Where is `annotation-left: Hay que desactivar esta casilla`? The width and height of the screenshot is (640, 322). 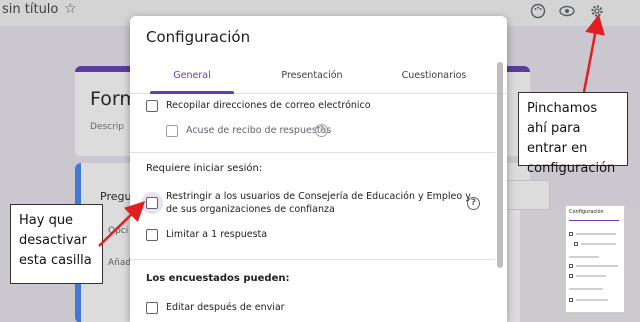
annotation-left: Hay que desactivar esta casilla is located at coordinates (56, 244).